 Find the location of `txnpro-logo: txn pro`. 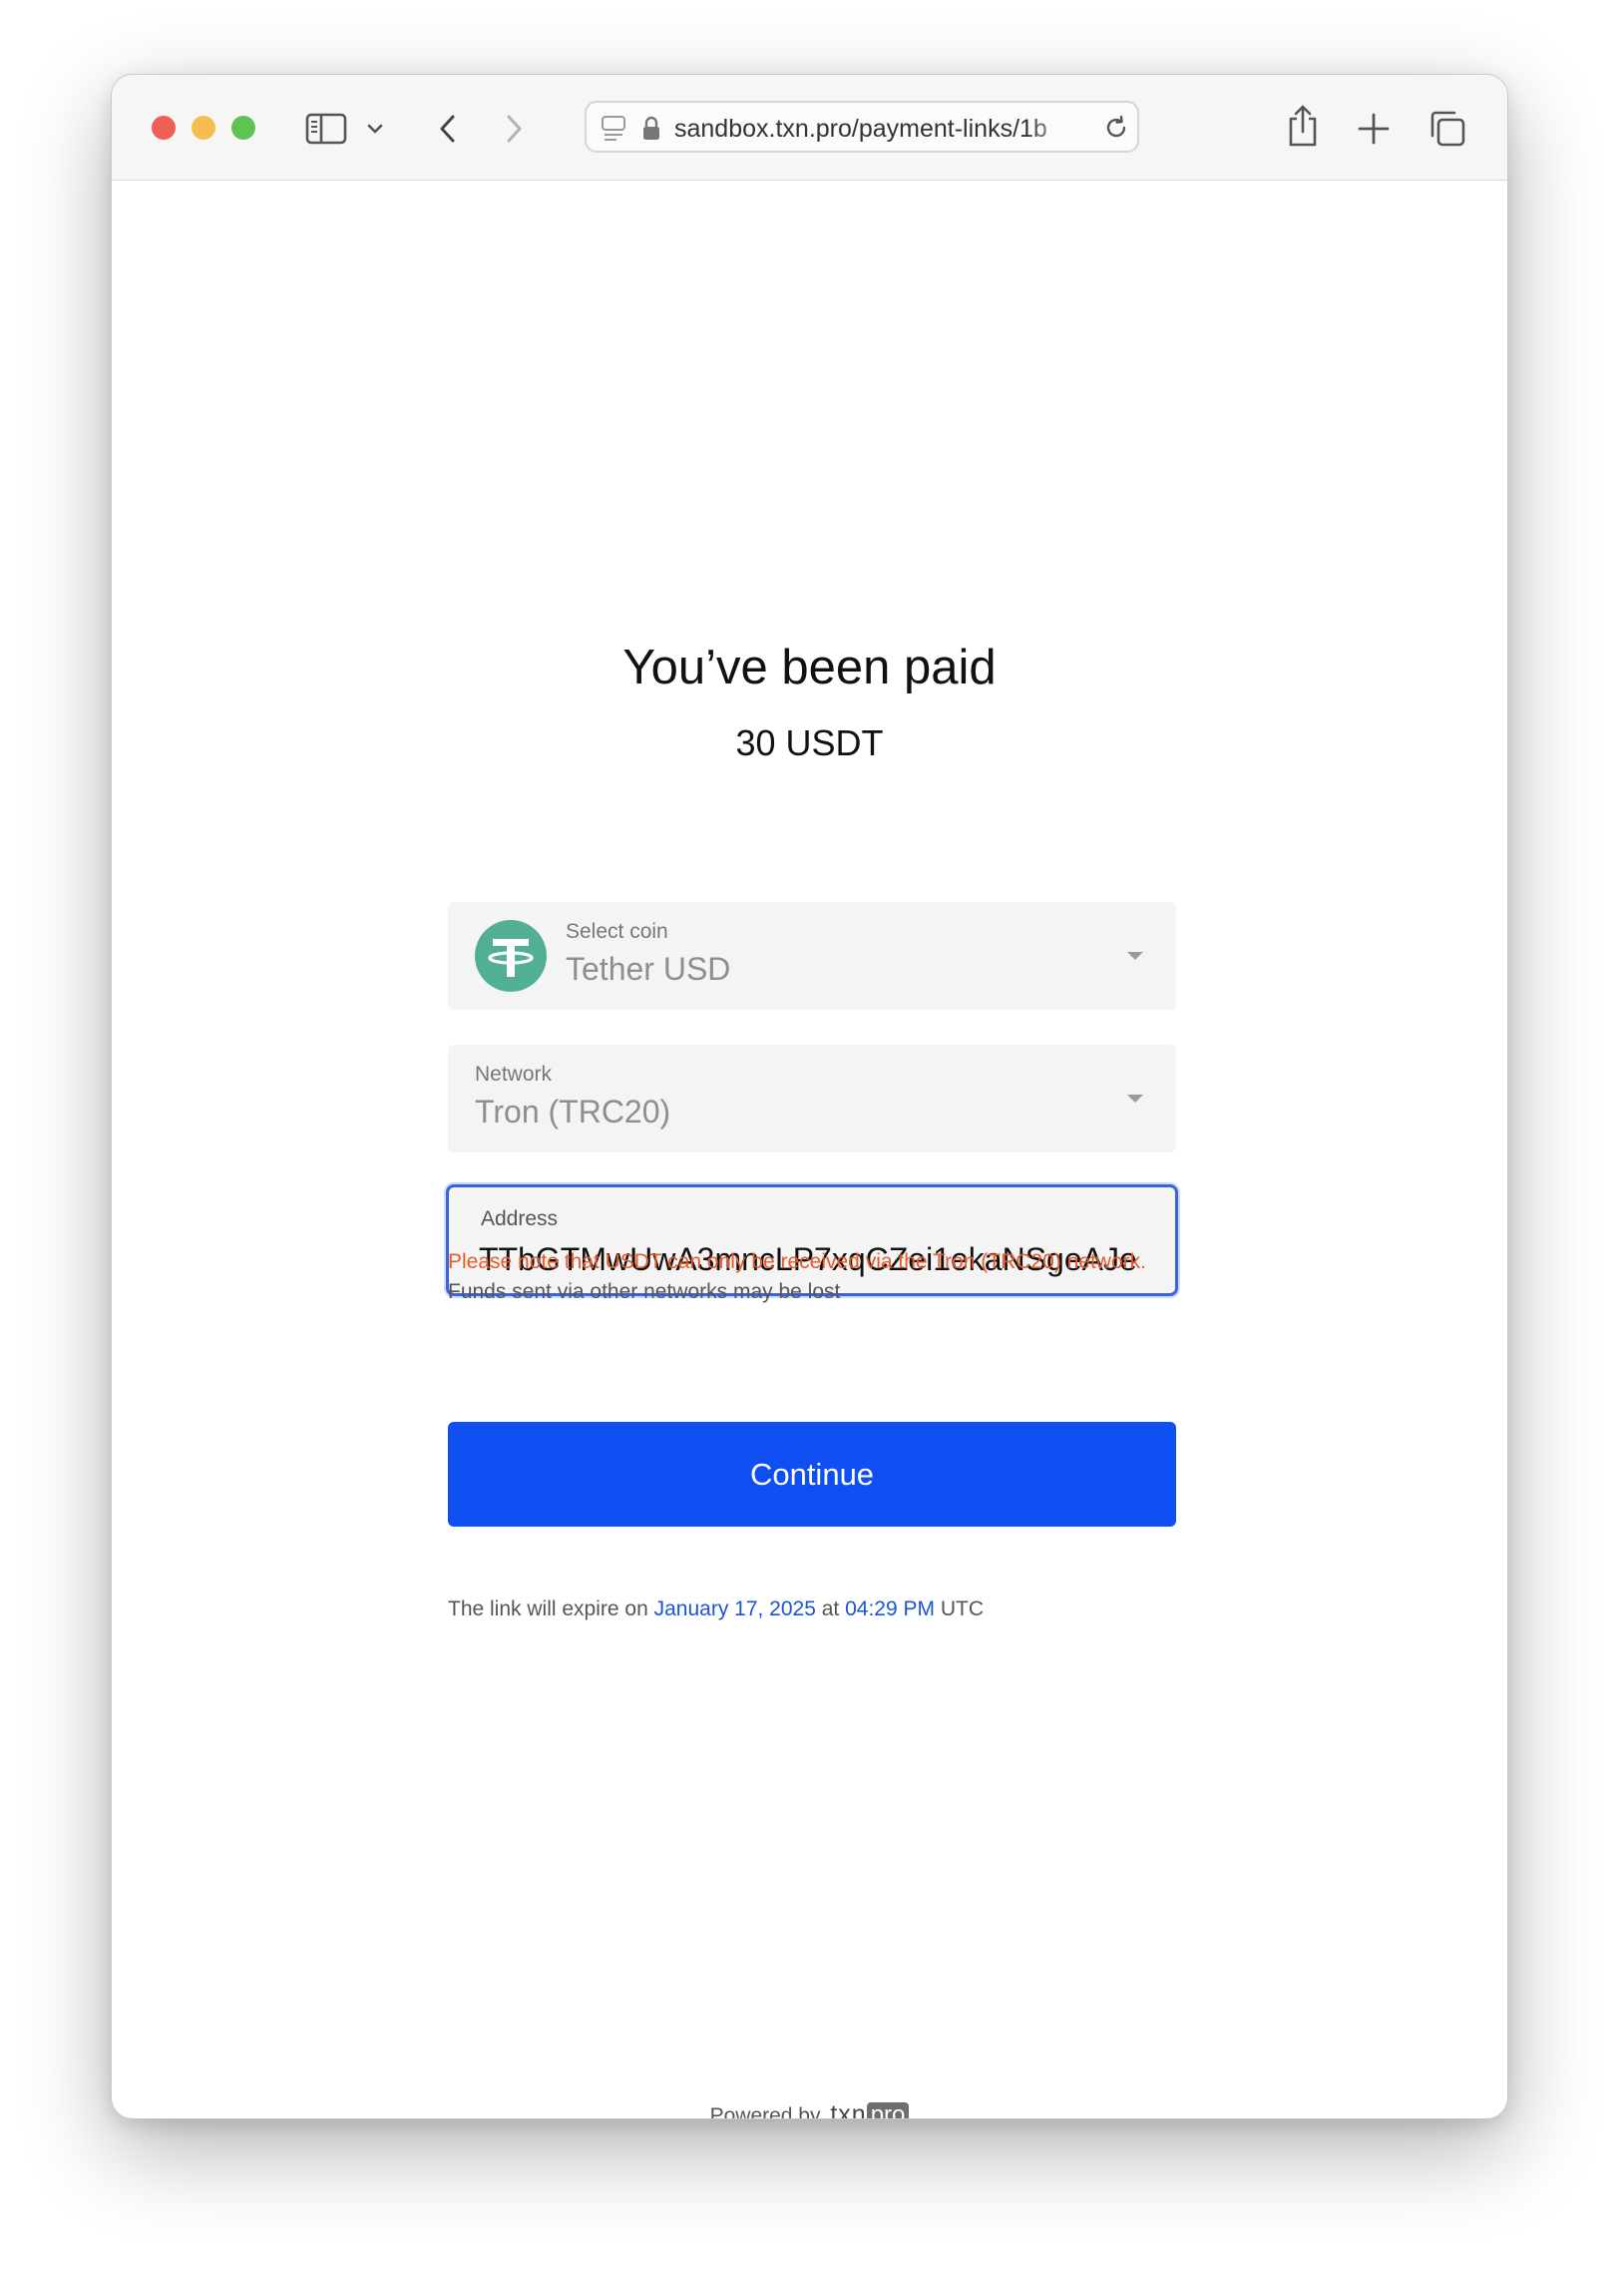

txnpro-logo: txn pro is located at coordinates (870, 2109).